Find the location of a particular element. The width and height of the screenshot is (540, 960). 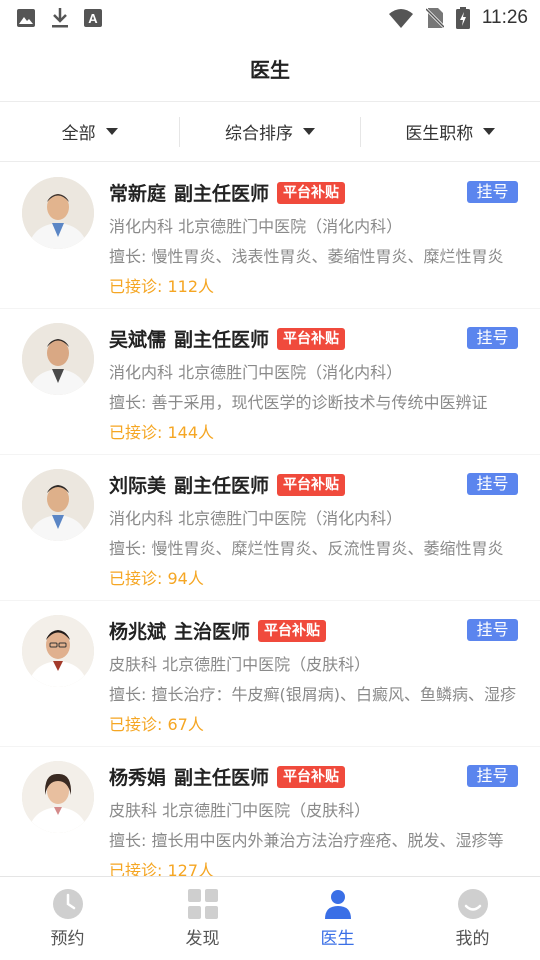

doctor-specialty: 擅长: 善于采用，现代医学的诊断技术与传统中医辨证 is located at coordinates (298, 402).